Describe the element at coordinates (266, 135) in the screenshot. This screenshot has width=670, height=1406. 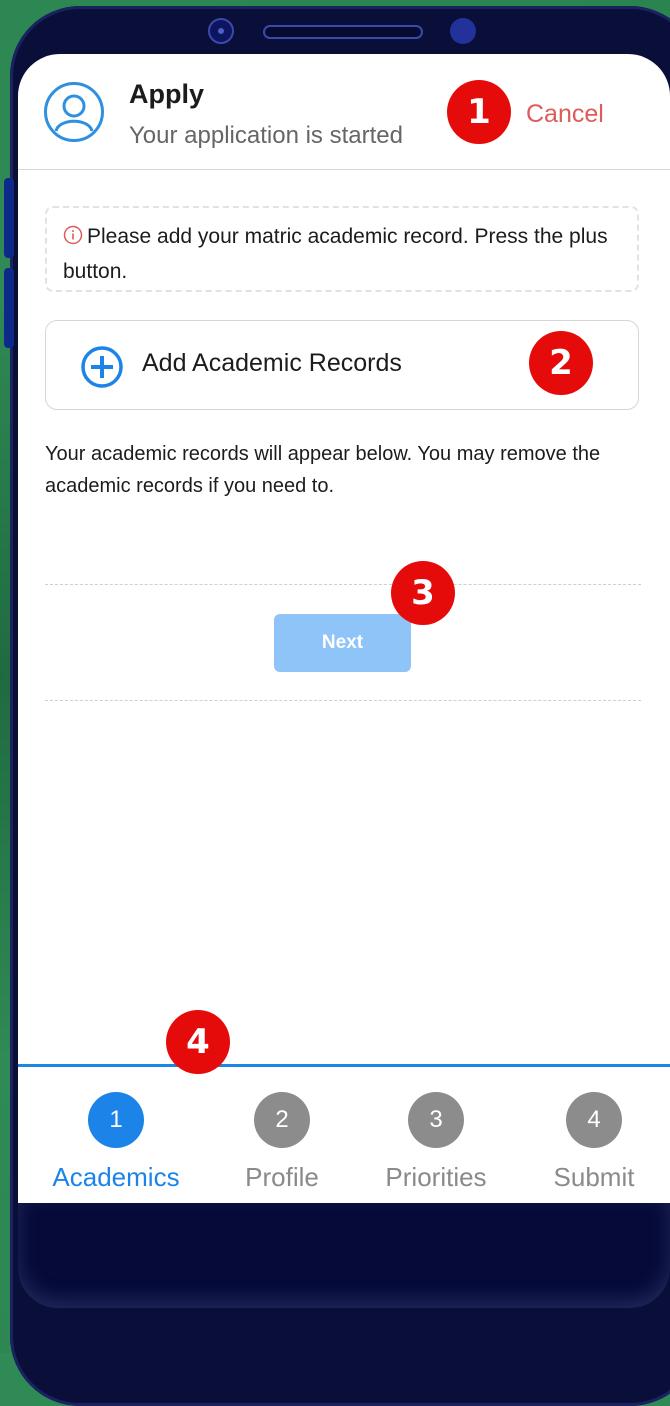
I see `page-subtitle: Your application is started` at that location.